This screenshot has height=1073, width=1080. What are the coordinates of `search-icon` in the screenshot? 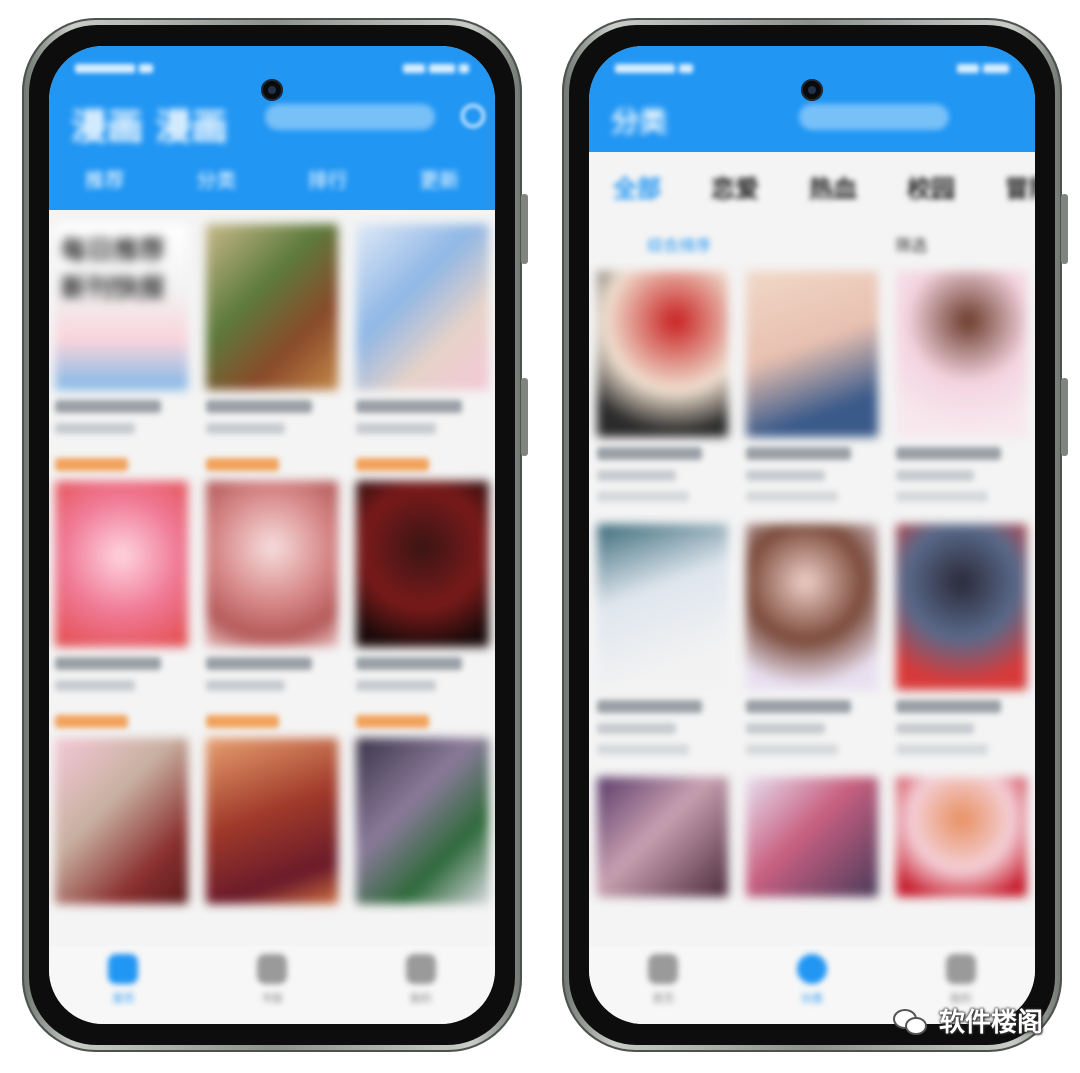 It's located at (473, 116).